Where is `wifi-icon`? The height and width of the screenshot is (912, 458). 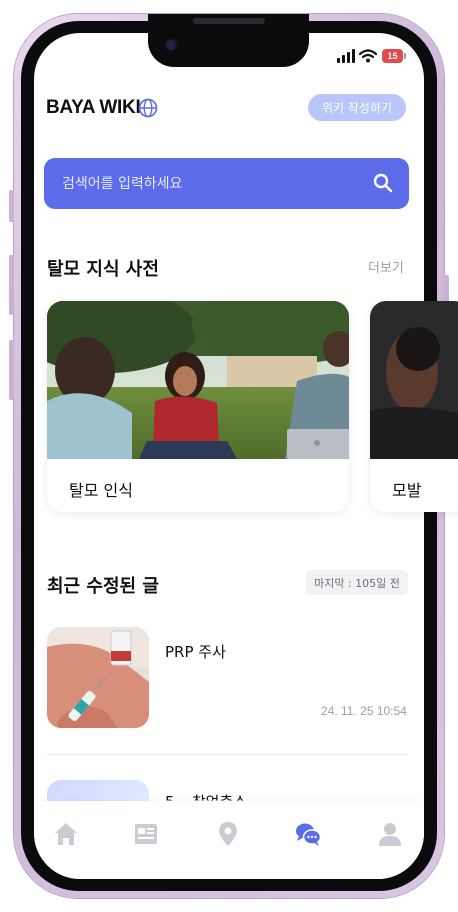
wifi-icon is located at coordinates (368, 56).